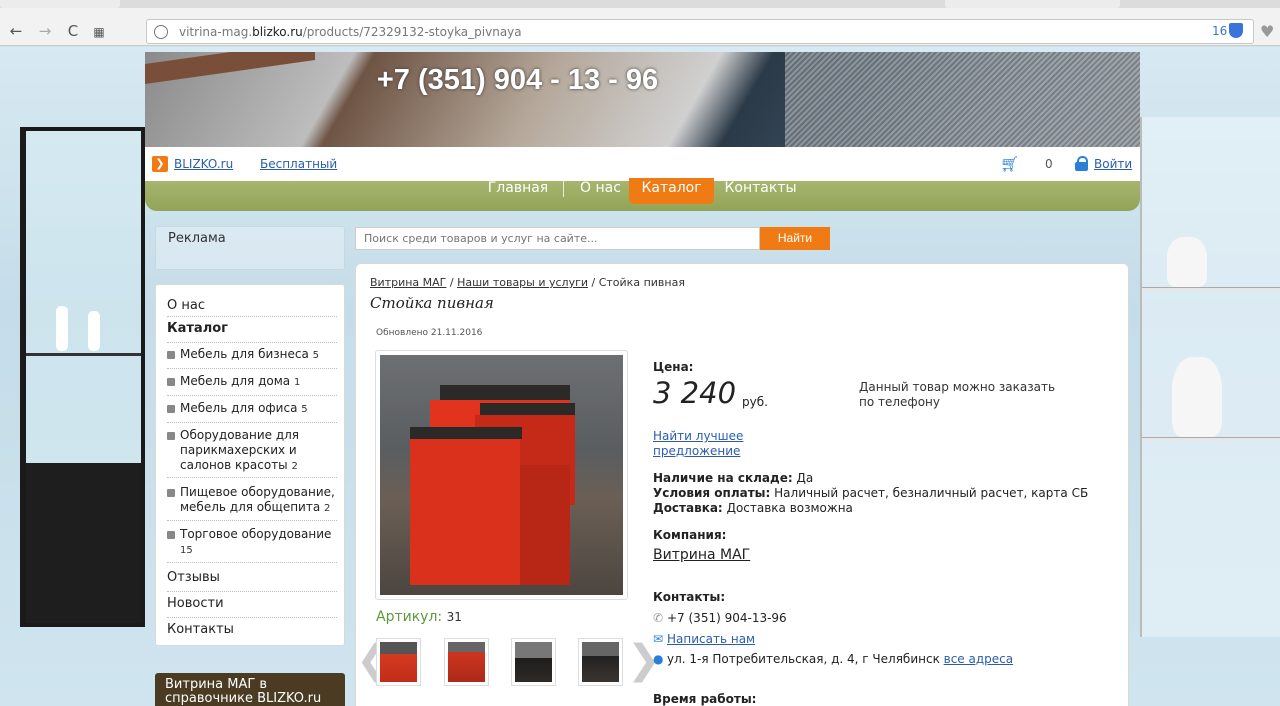 This screenshot has height=706, width=1280. I want to click on company-link: Витрина МАГ, so click(701, 555).